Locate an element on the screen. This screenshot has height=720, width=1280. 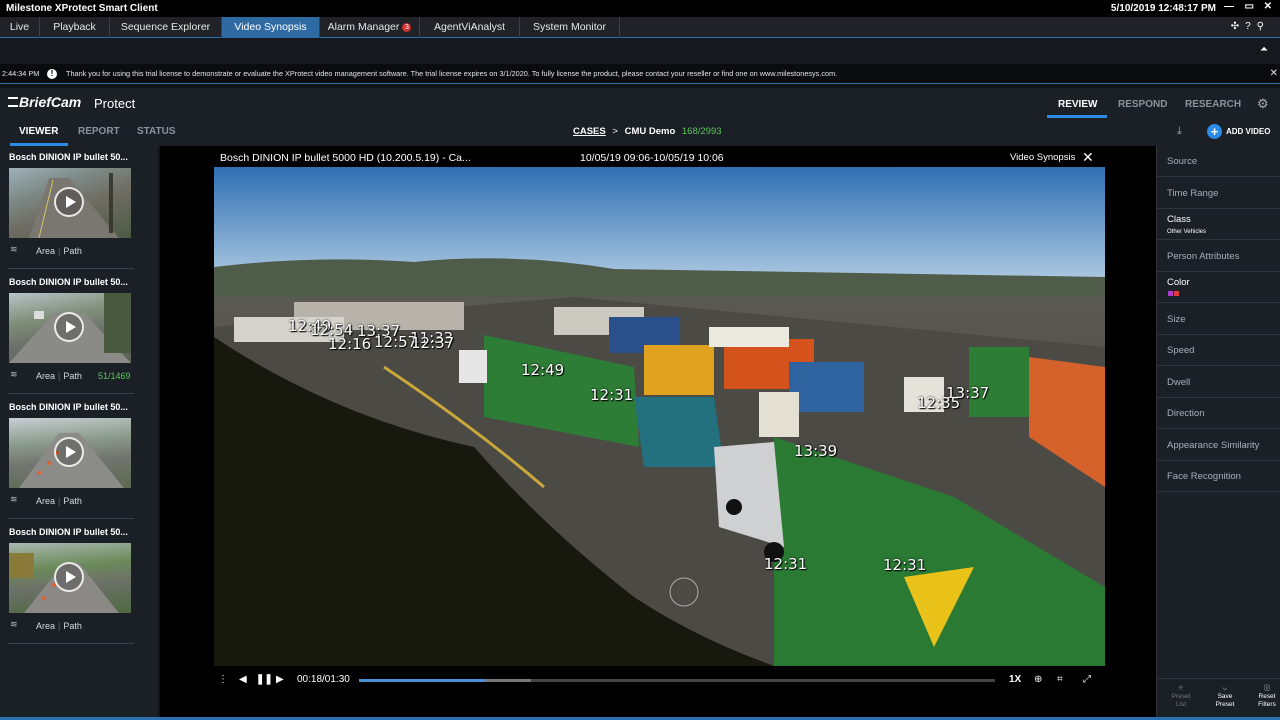
clock: 5/10/2019 12:48:17 PM is located at coordinates (1163, 8).